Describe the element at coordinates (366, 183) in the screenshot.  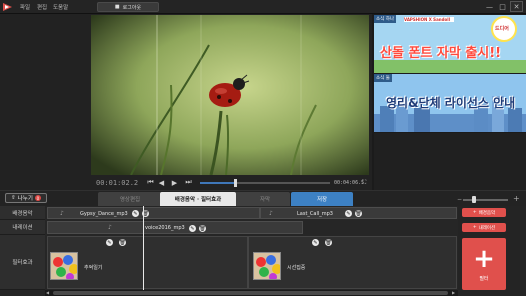
I see `fullscreen-icon: ⛶` at that location.